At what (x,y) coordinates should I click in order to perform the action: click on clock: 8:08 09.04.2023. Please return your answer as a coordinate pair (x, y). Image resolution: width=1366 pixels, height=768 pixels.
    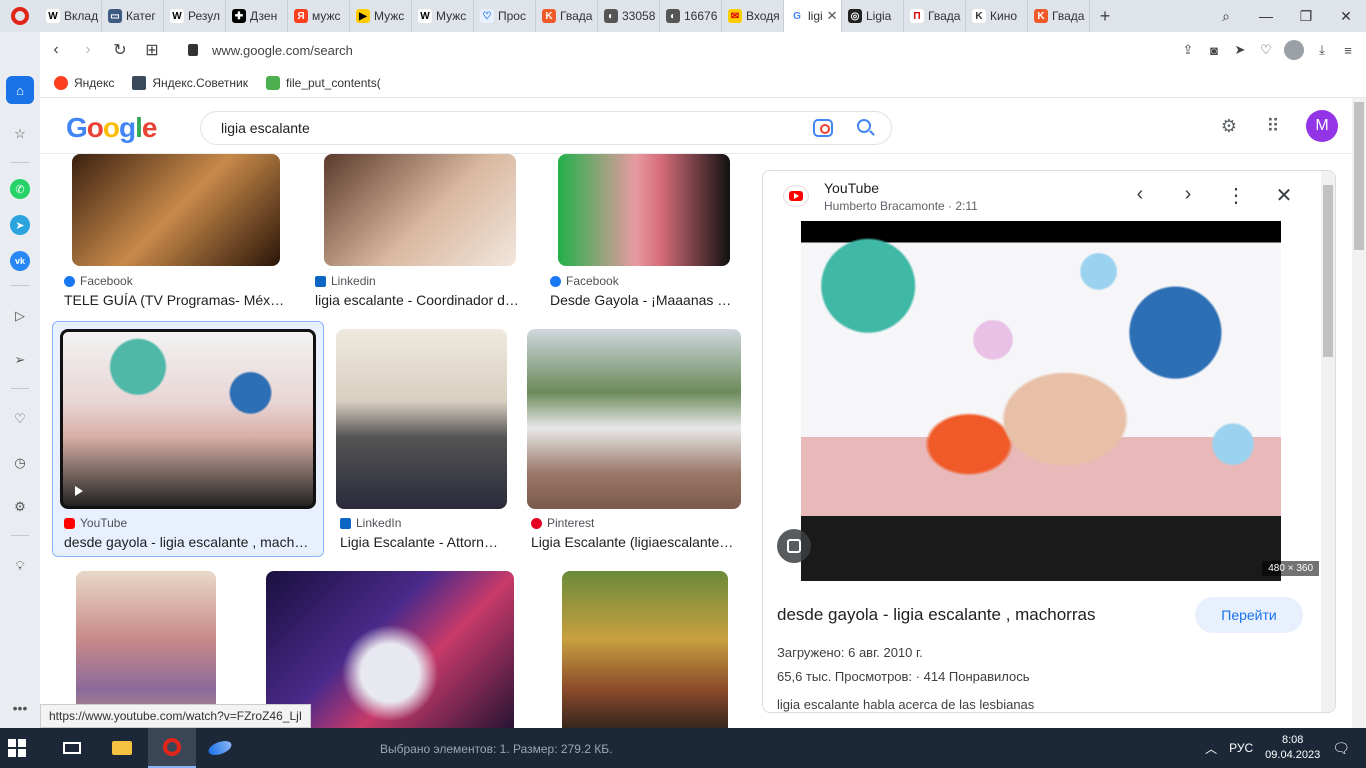
    Looking at the image, I should click on (1292, 748).